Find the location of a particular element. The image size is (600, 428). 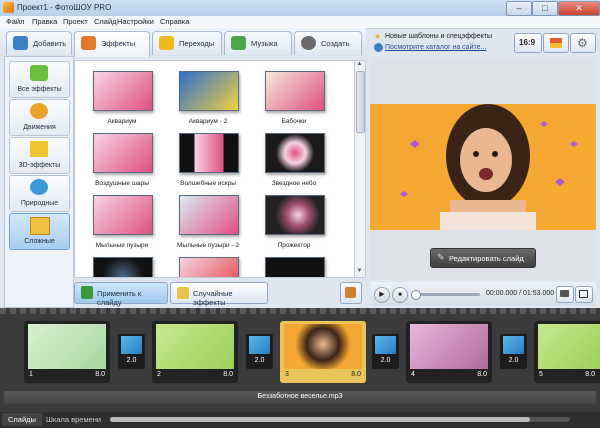

category-3d: 3D-эффекты is located at coordinates (39, 155).